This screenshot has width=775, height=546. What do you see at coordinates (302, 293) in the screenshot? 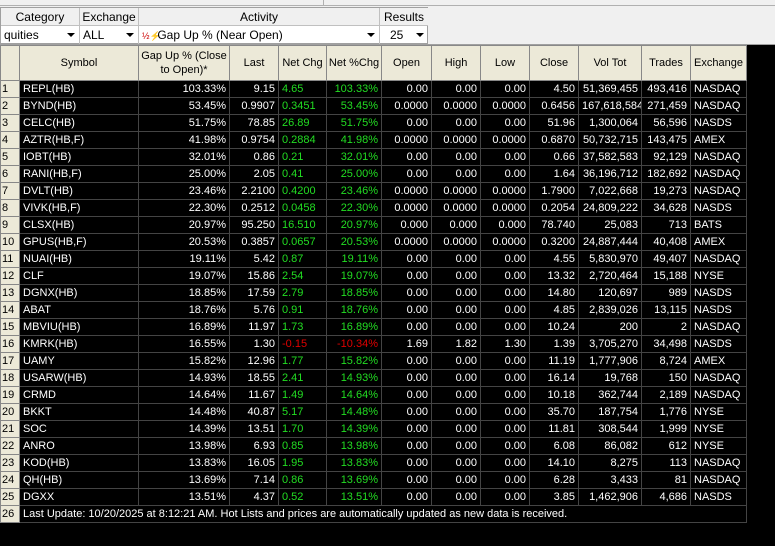
I see `net-chg-cell: 2.79` at bounding box center [302, 293].